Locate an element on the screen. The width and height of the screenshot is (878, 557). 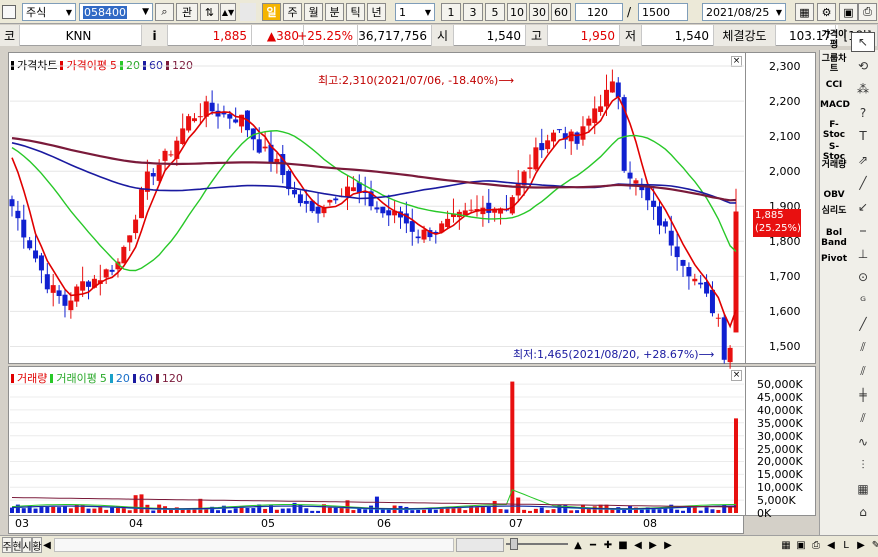
info-button: i is located at coordinates (155, 35).